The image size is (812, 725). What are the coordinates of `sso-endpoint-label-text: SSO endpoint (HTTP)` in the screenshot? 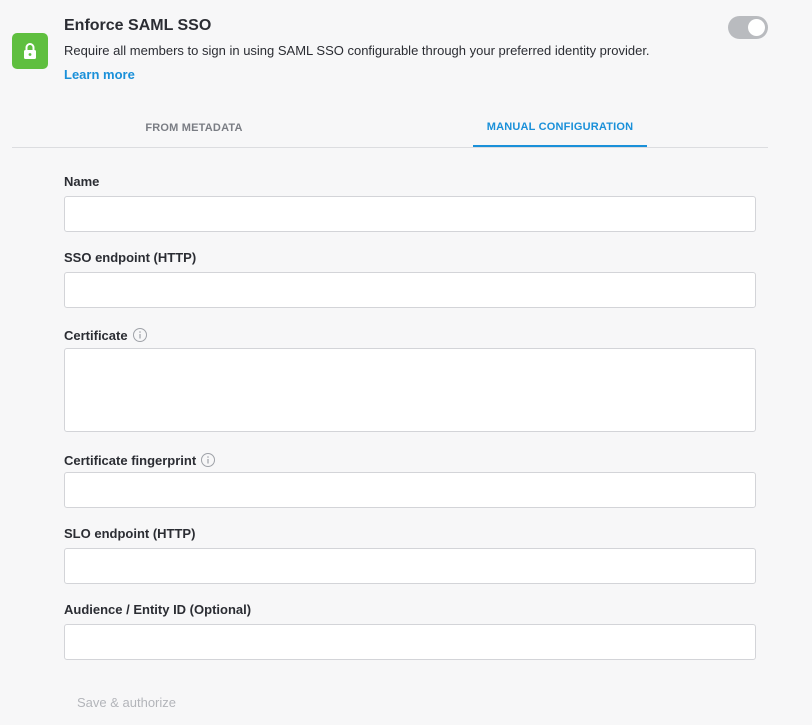 It's located at (130, 257).